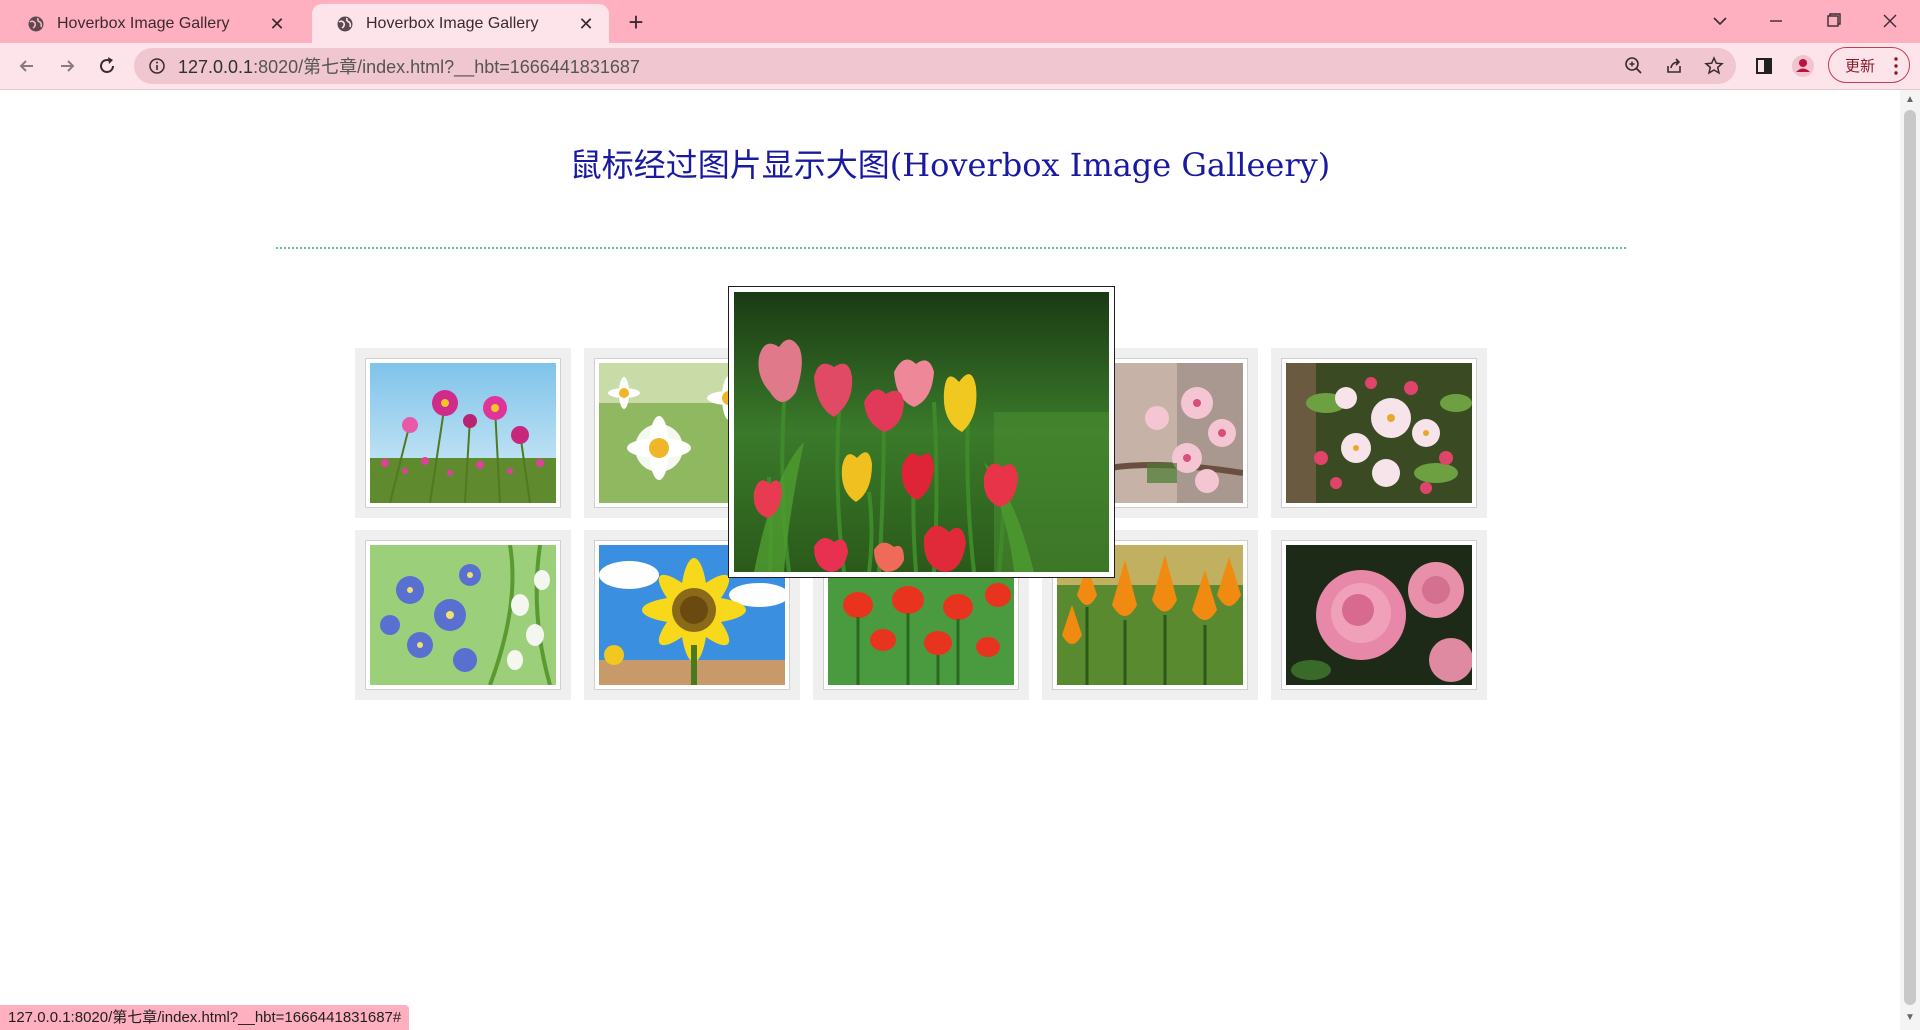 This screenshot has width=1920, height=1030. Describe the element at coordinates (1776, 21) in the screenshot. I see `minimize-icon` at that location.